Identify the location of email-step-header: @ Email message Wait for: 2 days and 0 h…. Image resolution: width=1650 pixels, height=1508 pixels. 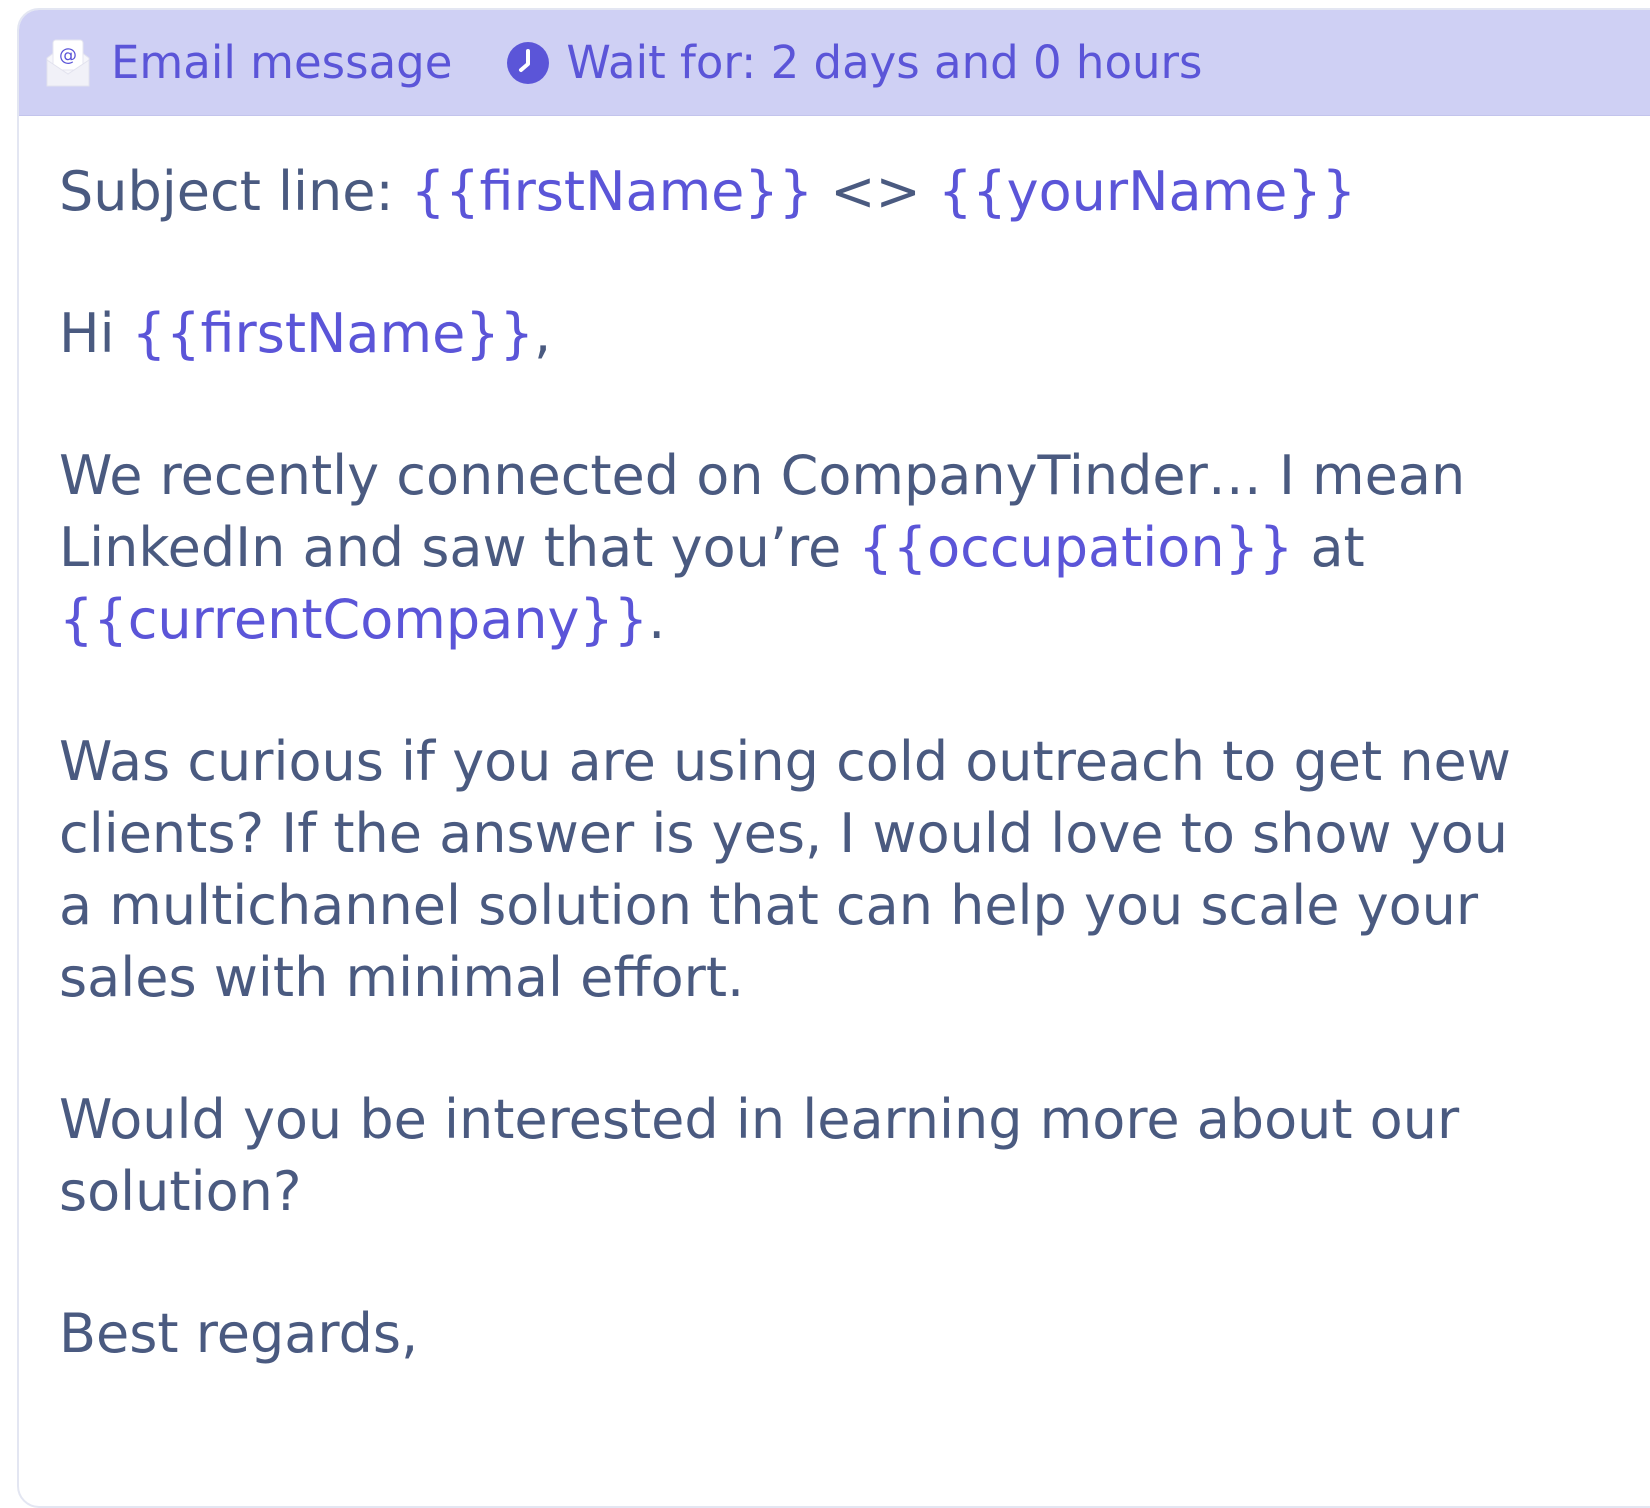
(834, 63).